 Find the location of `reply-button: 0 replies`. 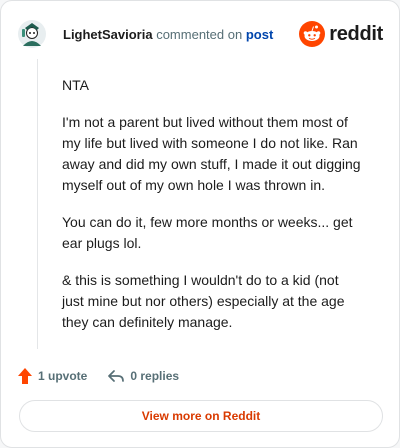

reply-button: 0 replies is located at coordinates (143, 376).